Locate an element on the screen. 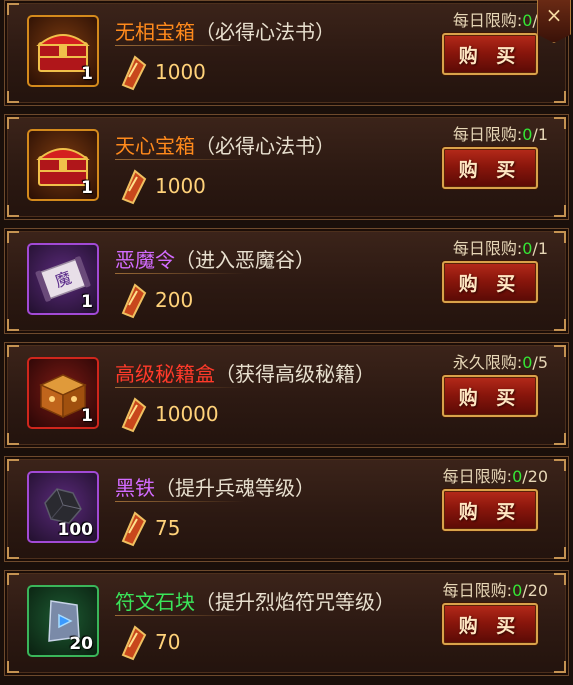  item-price: 200 is located at coordinates (174, 300).